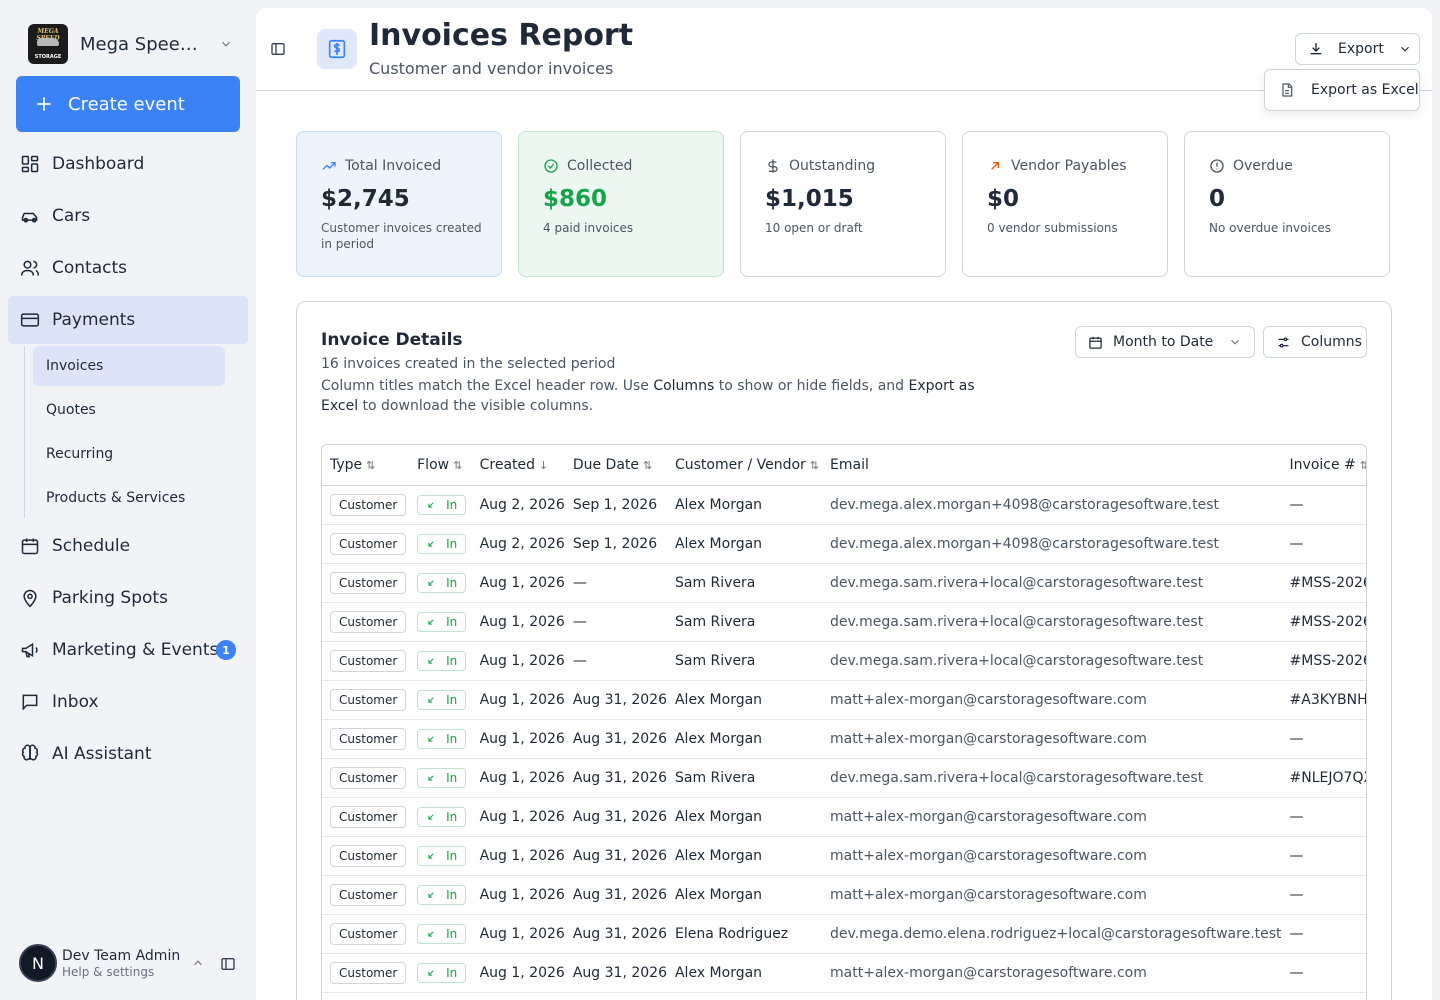 The height and width of the screenshot is (1000, 1440). What do you see at coordinates (1287, 204) in the screenshot?
I see `card-overdue: Overdue 0 No overdue invoices` at bounding box center [1287, 204].